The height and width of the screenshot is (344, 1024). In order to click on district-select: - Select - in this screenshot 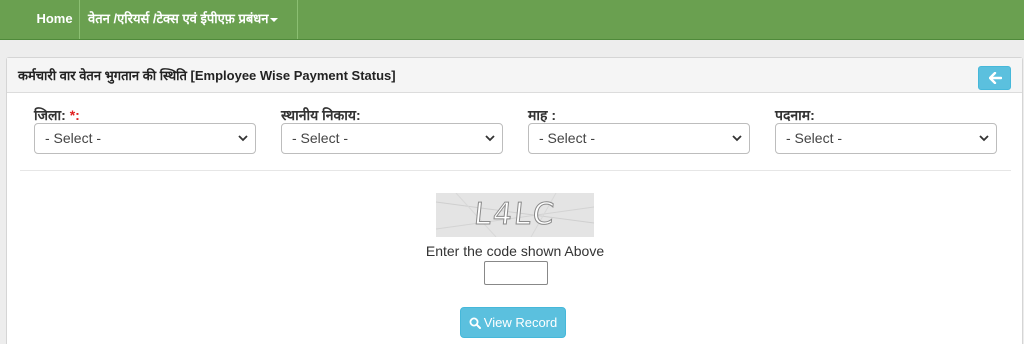, I will do `click(145, 138)`.